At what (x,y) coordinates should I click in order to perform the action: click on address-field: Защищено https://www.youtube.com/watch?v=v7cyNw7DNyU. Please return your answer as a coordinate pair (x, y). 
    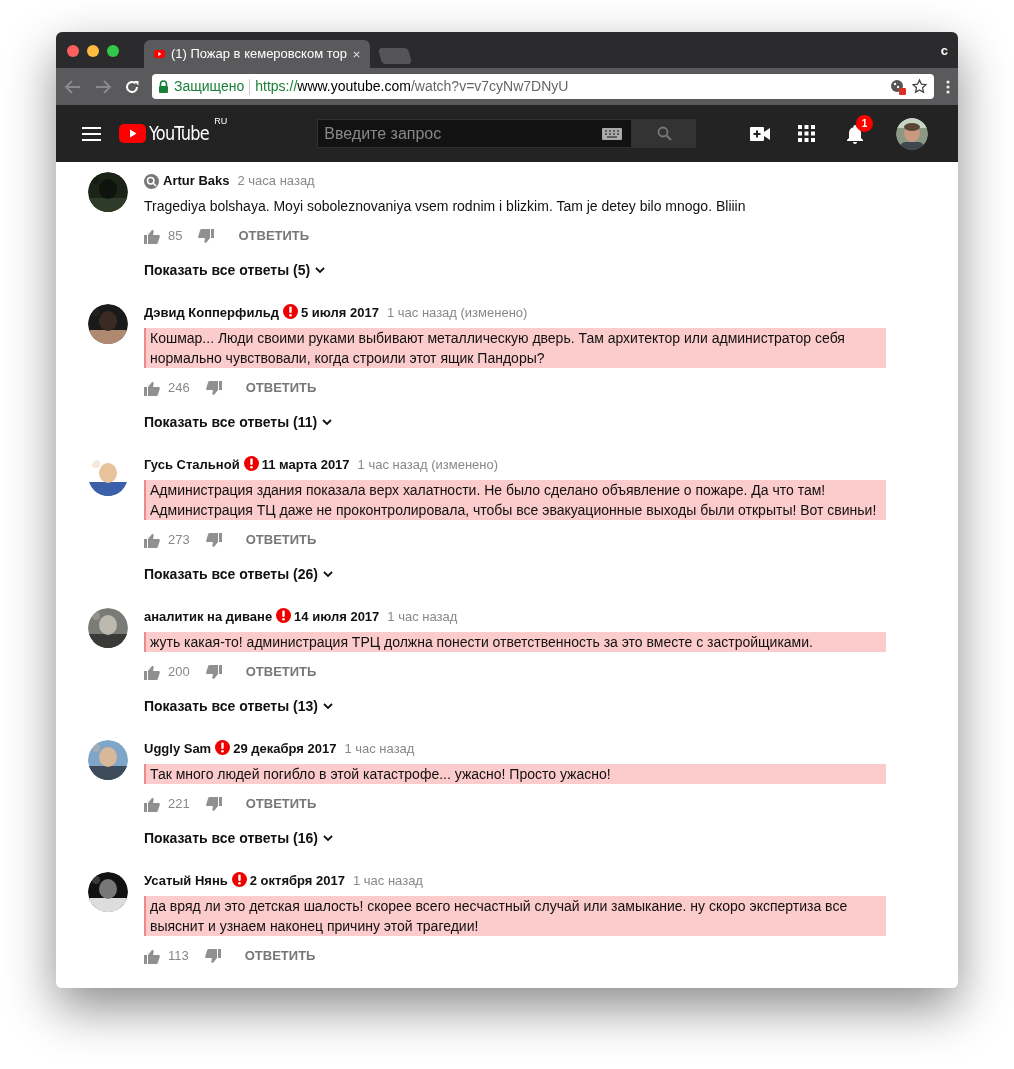
    Looking at the image, I should click on (543, 86).